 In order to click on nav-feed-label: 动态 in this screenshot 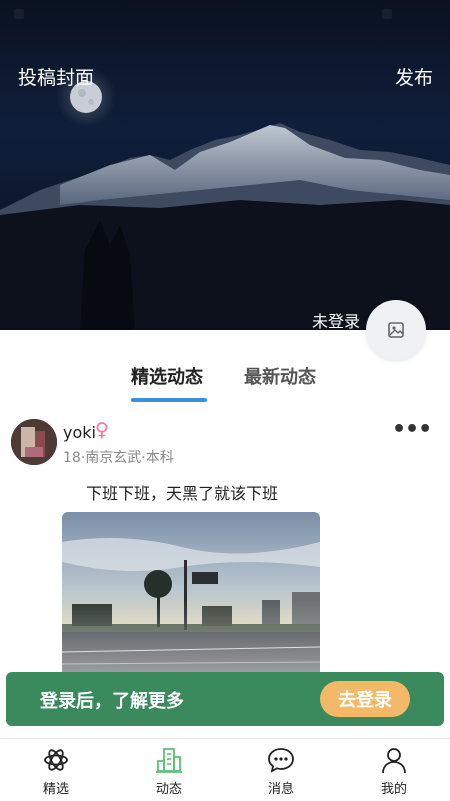, I will do `click(168, 789)`.